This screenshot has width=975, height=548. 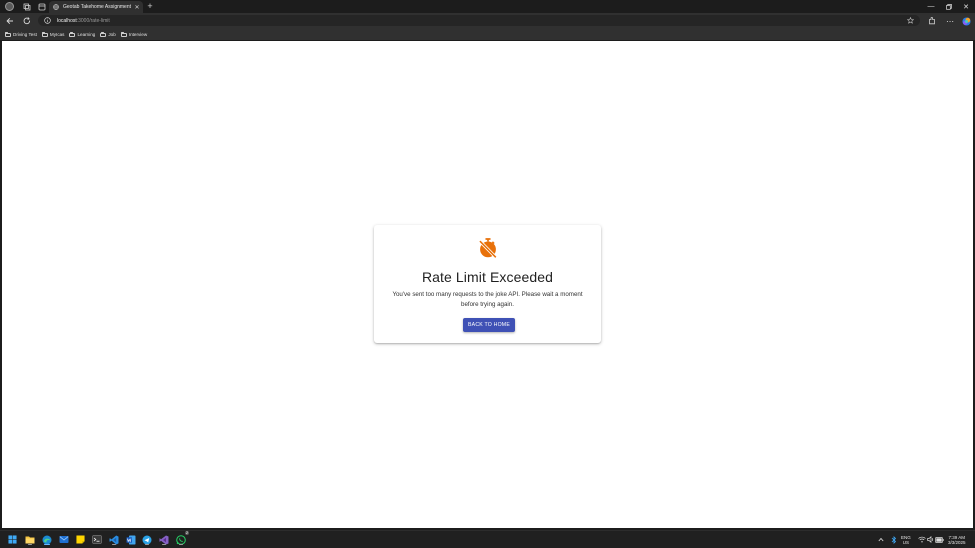 I want to click on mail-icon, so click(x=63, y=539).